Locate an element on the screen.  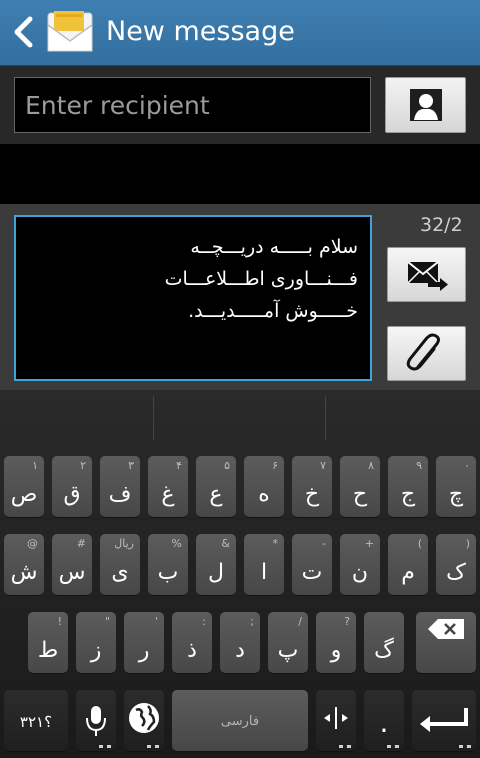
contact-picker-button is located at coordinates (425, 105).